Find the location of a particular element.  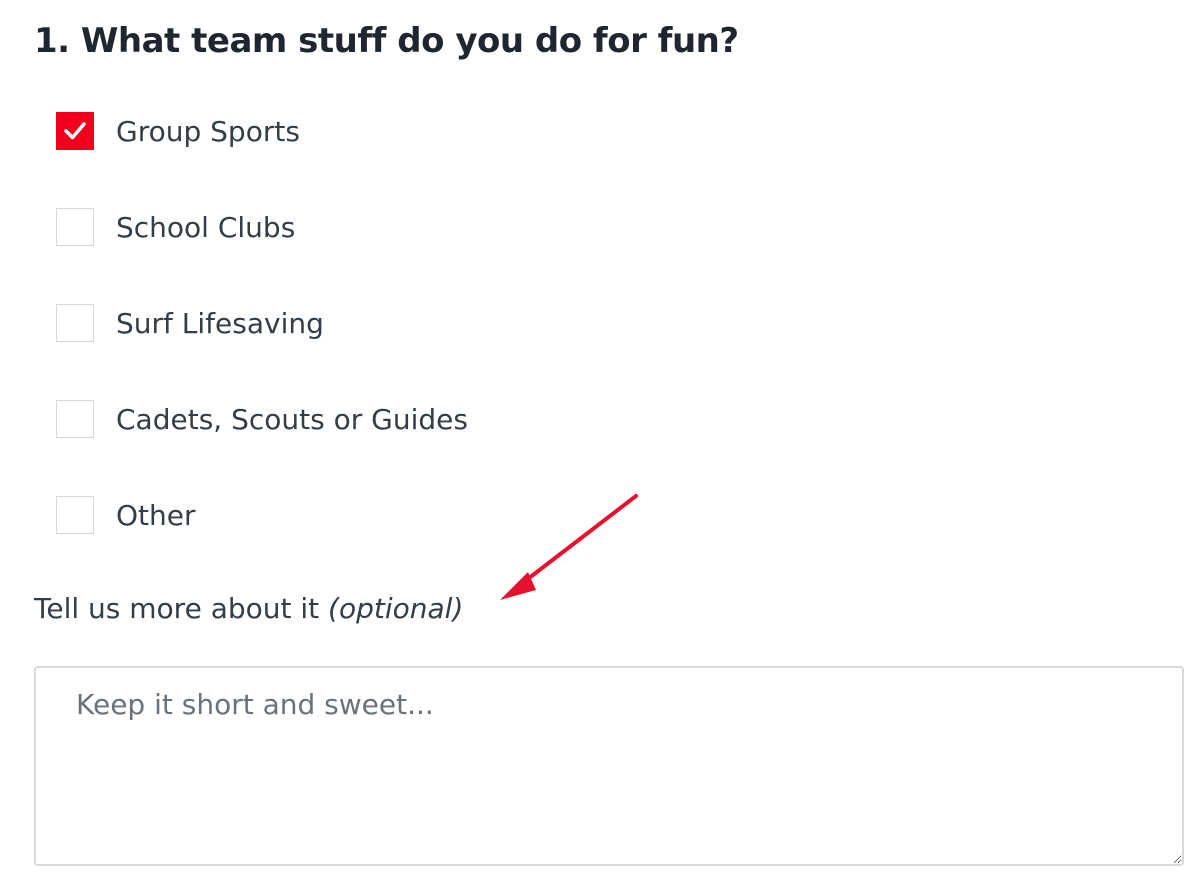

annotation-arrow-head is located at coordinates (518, 586).